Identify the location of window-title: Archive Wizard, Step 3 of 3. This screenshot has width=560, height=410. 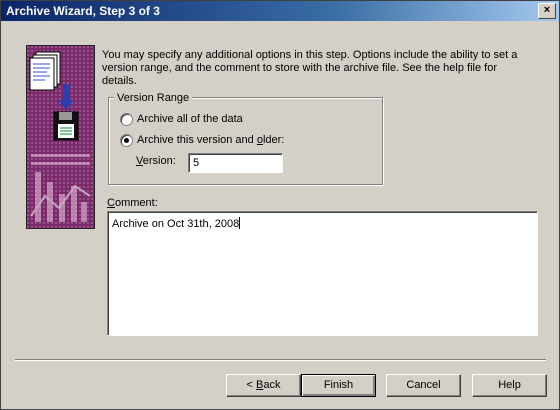
(83, 11).